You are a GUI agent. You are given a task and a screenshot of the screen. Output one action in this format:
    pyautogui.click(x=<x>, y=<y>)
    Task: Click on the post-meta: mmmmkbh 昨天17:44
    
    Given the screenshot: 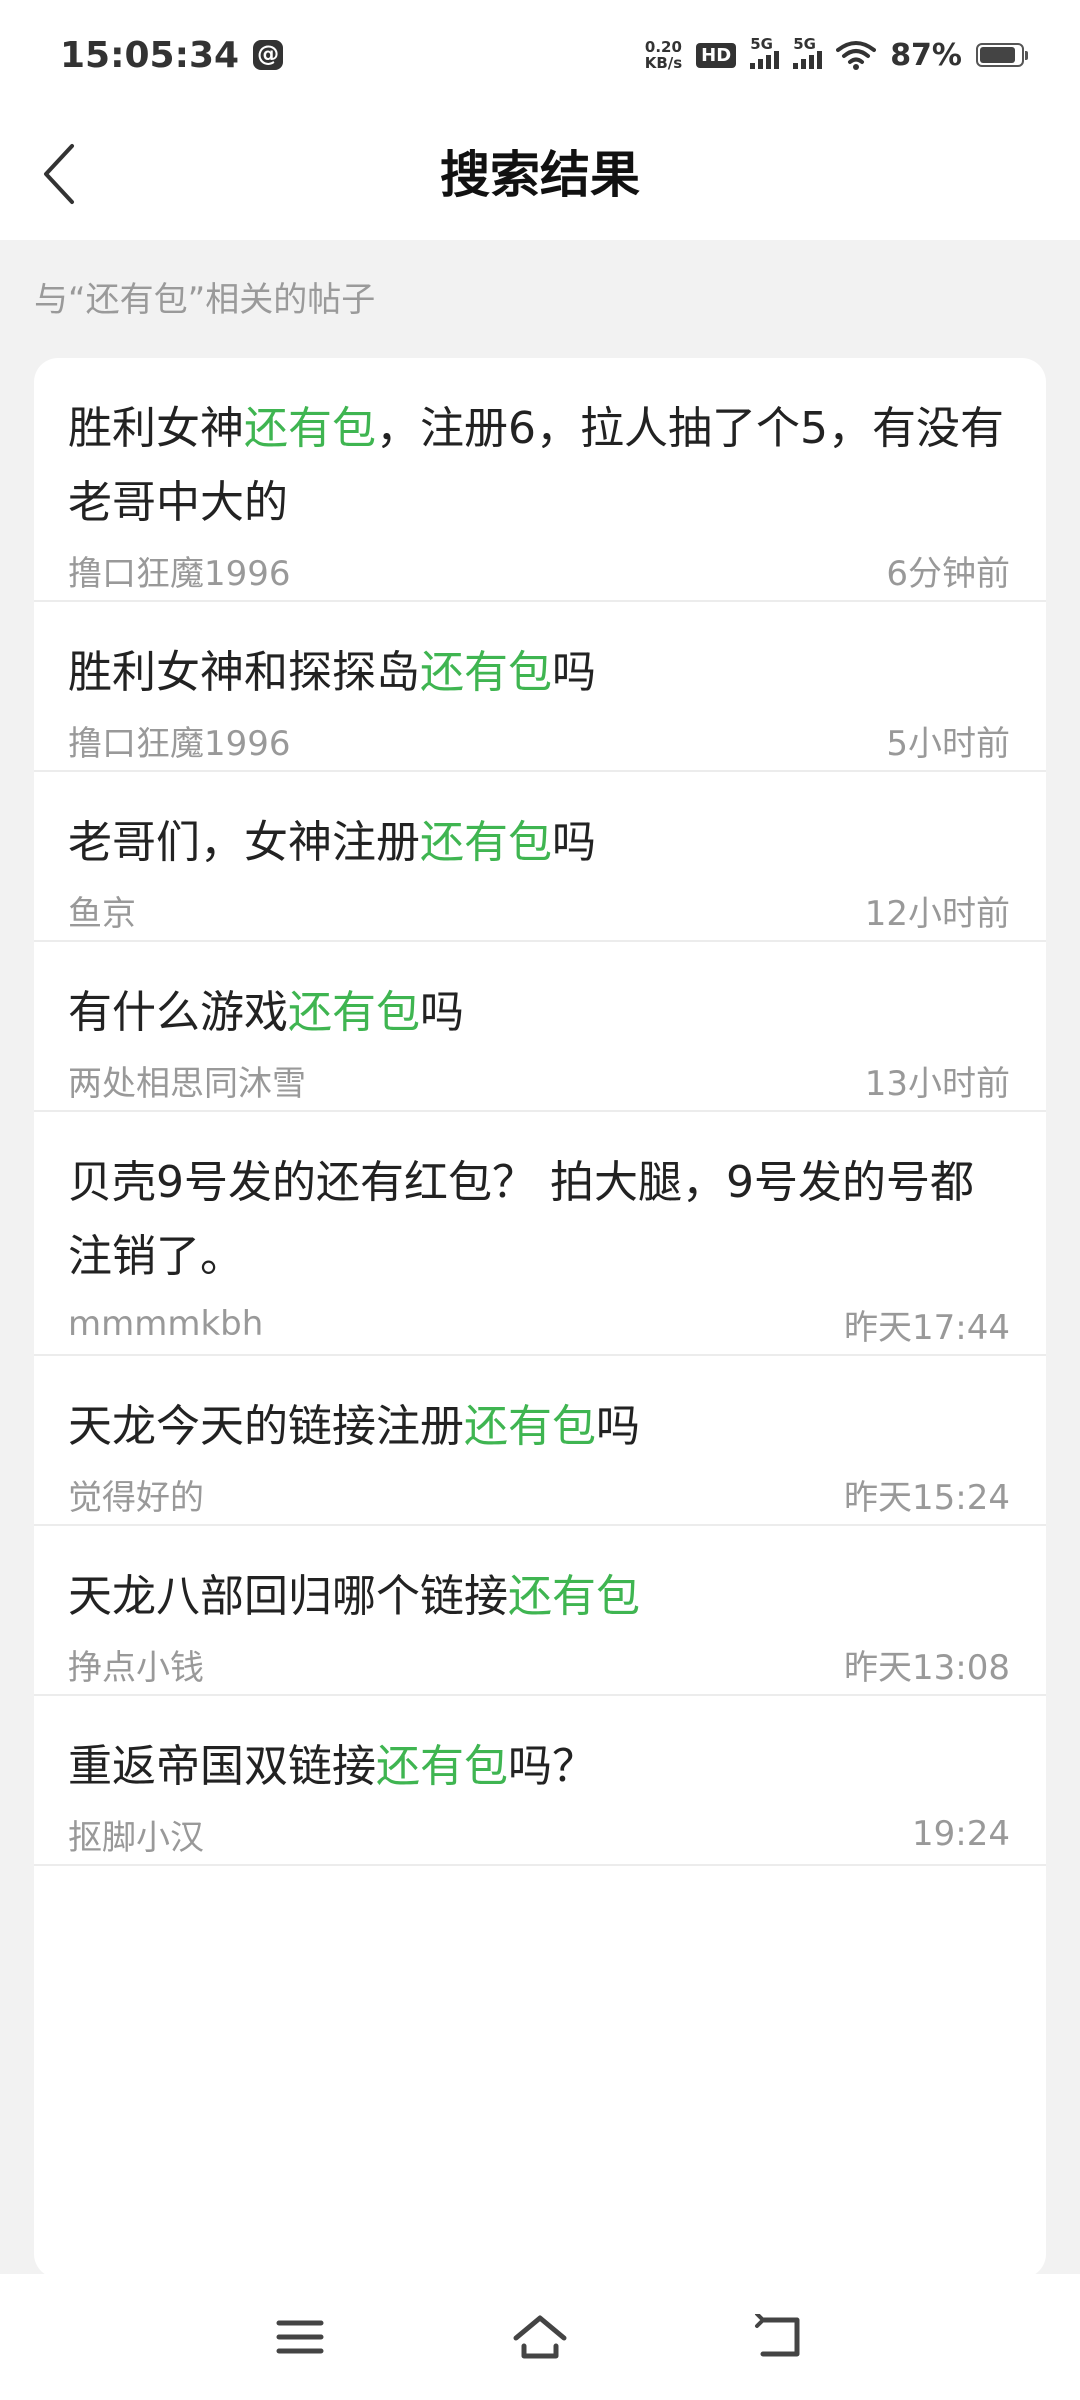 What is the action you would take?
    pyautogui.click(x=539, y=1324)
    